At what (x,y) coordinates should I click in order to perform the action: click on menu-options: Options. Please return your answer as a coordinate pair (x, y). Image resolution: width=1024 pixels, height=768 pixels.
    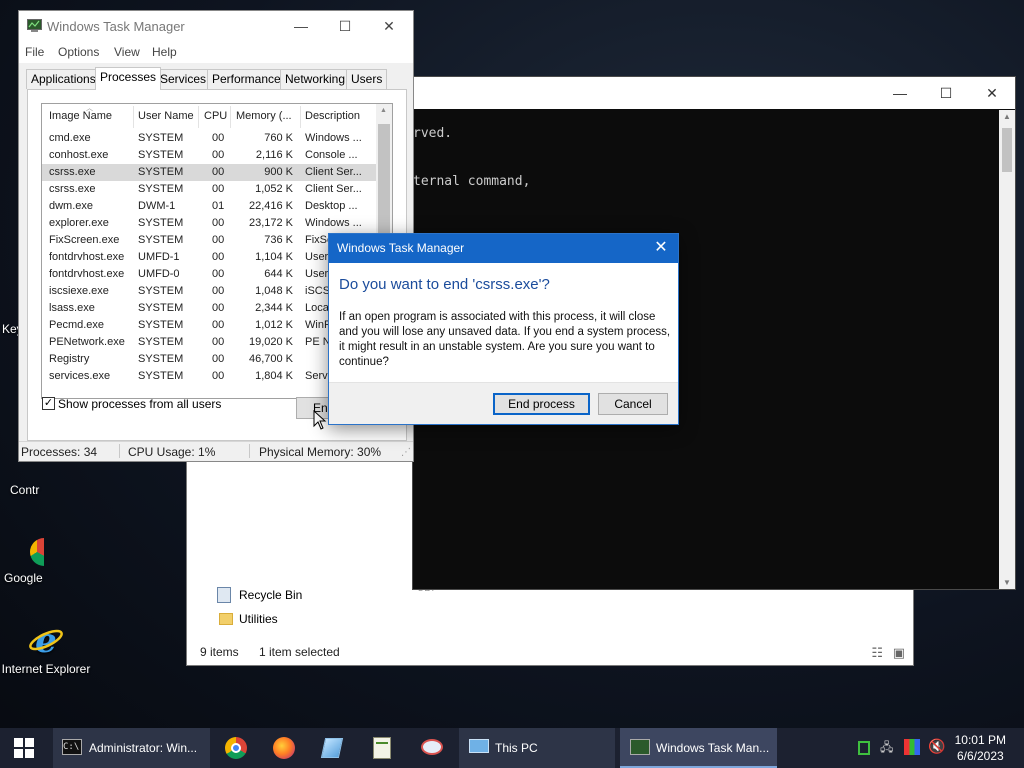
    Looking at the image, I should click on (78, 52).